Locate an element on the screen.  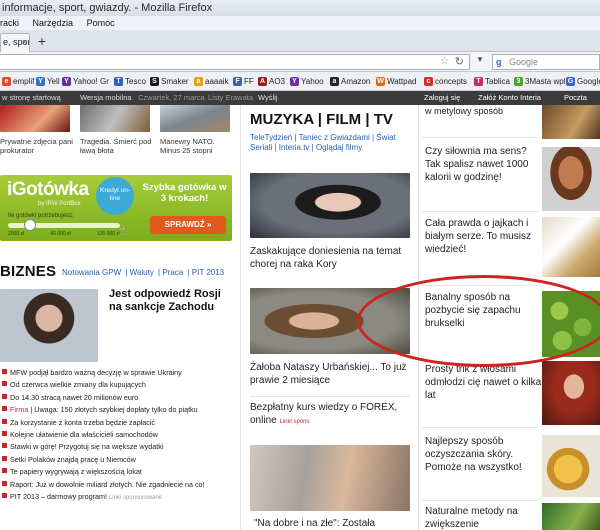
list-item: Setki Polaków znajdą pracę u Niemców is located at coordinates (116, 460).